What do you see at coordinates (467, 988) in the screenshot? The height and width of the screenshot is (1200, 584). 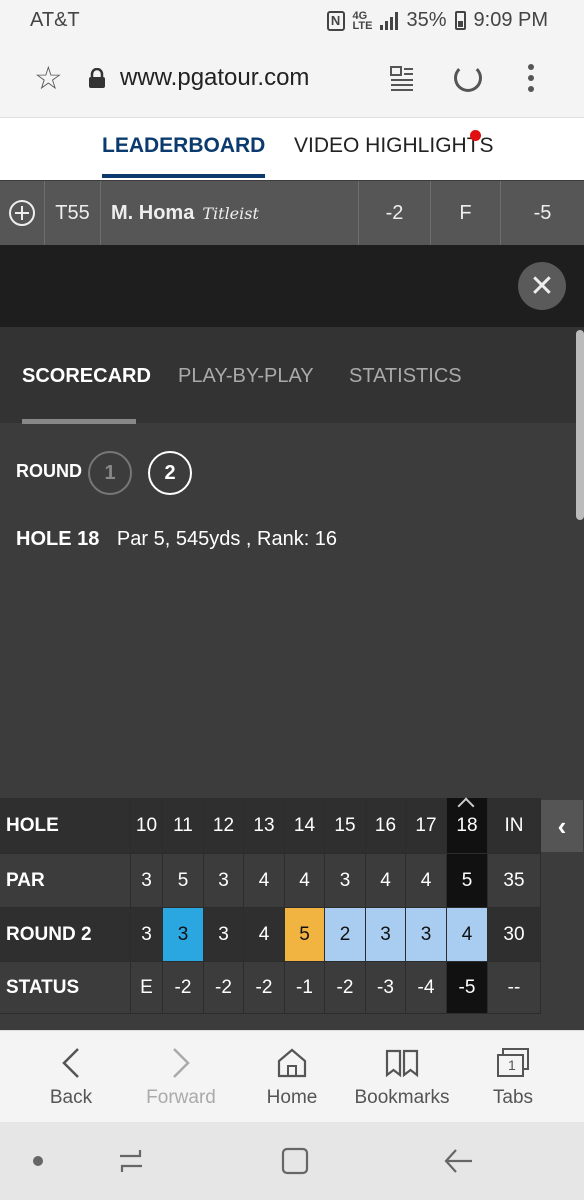 I see `status-cell: -5` at bounding box center [467, 988].